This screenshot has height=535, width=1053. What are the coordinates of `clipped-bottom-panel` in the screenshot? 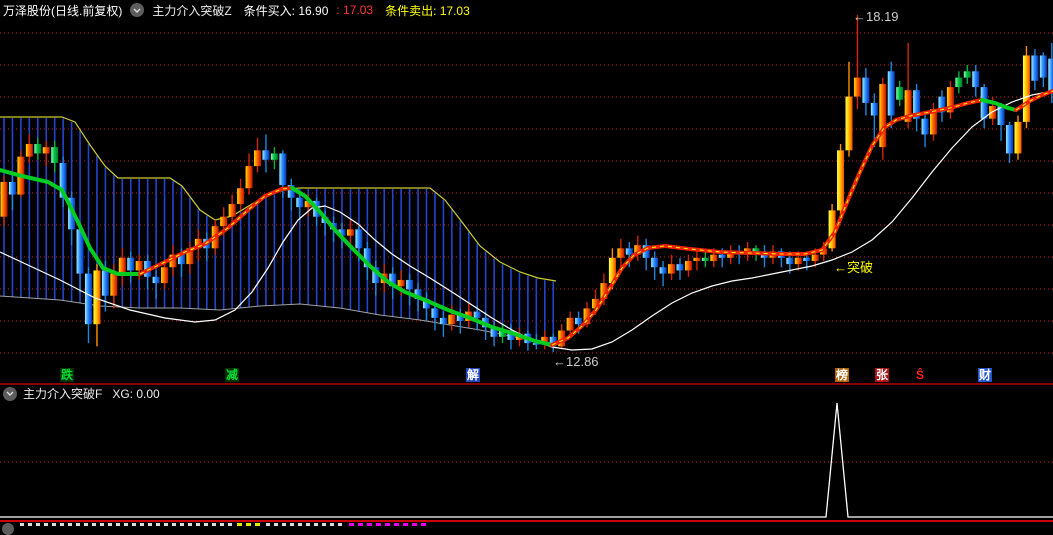 It's located at (526, 528).